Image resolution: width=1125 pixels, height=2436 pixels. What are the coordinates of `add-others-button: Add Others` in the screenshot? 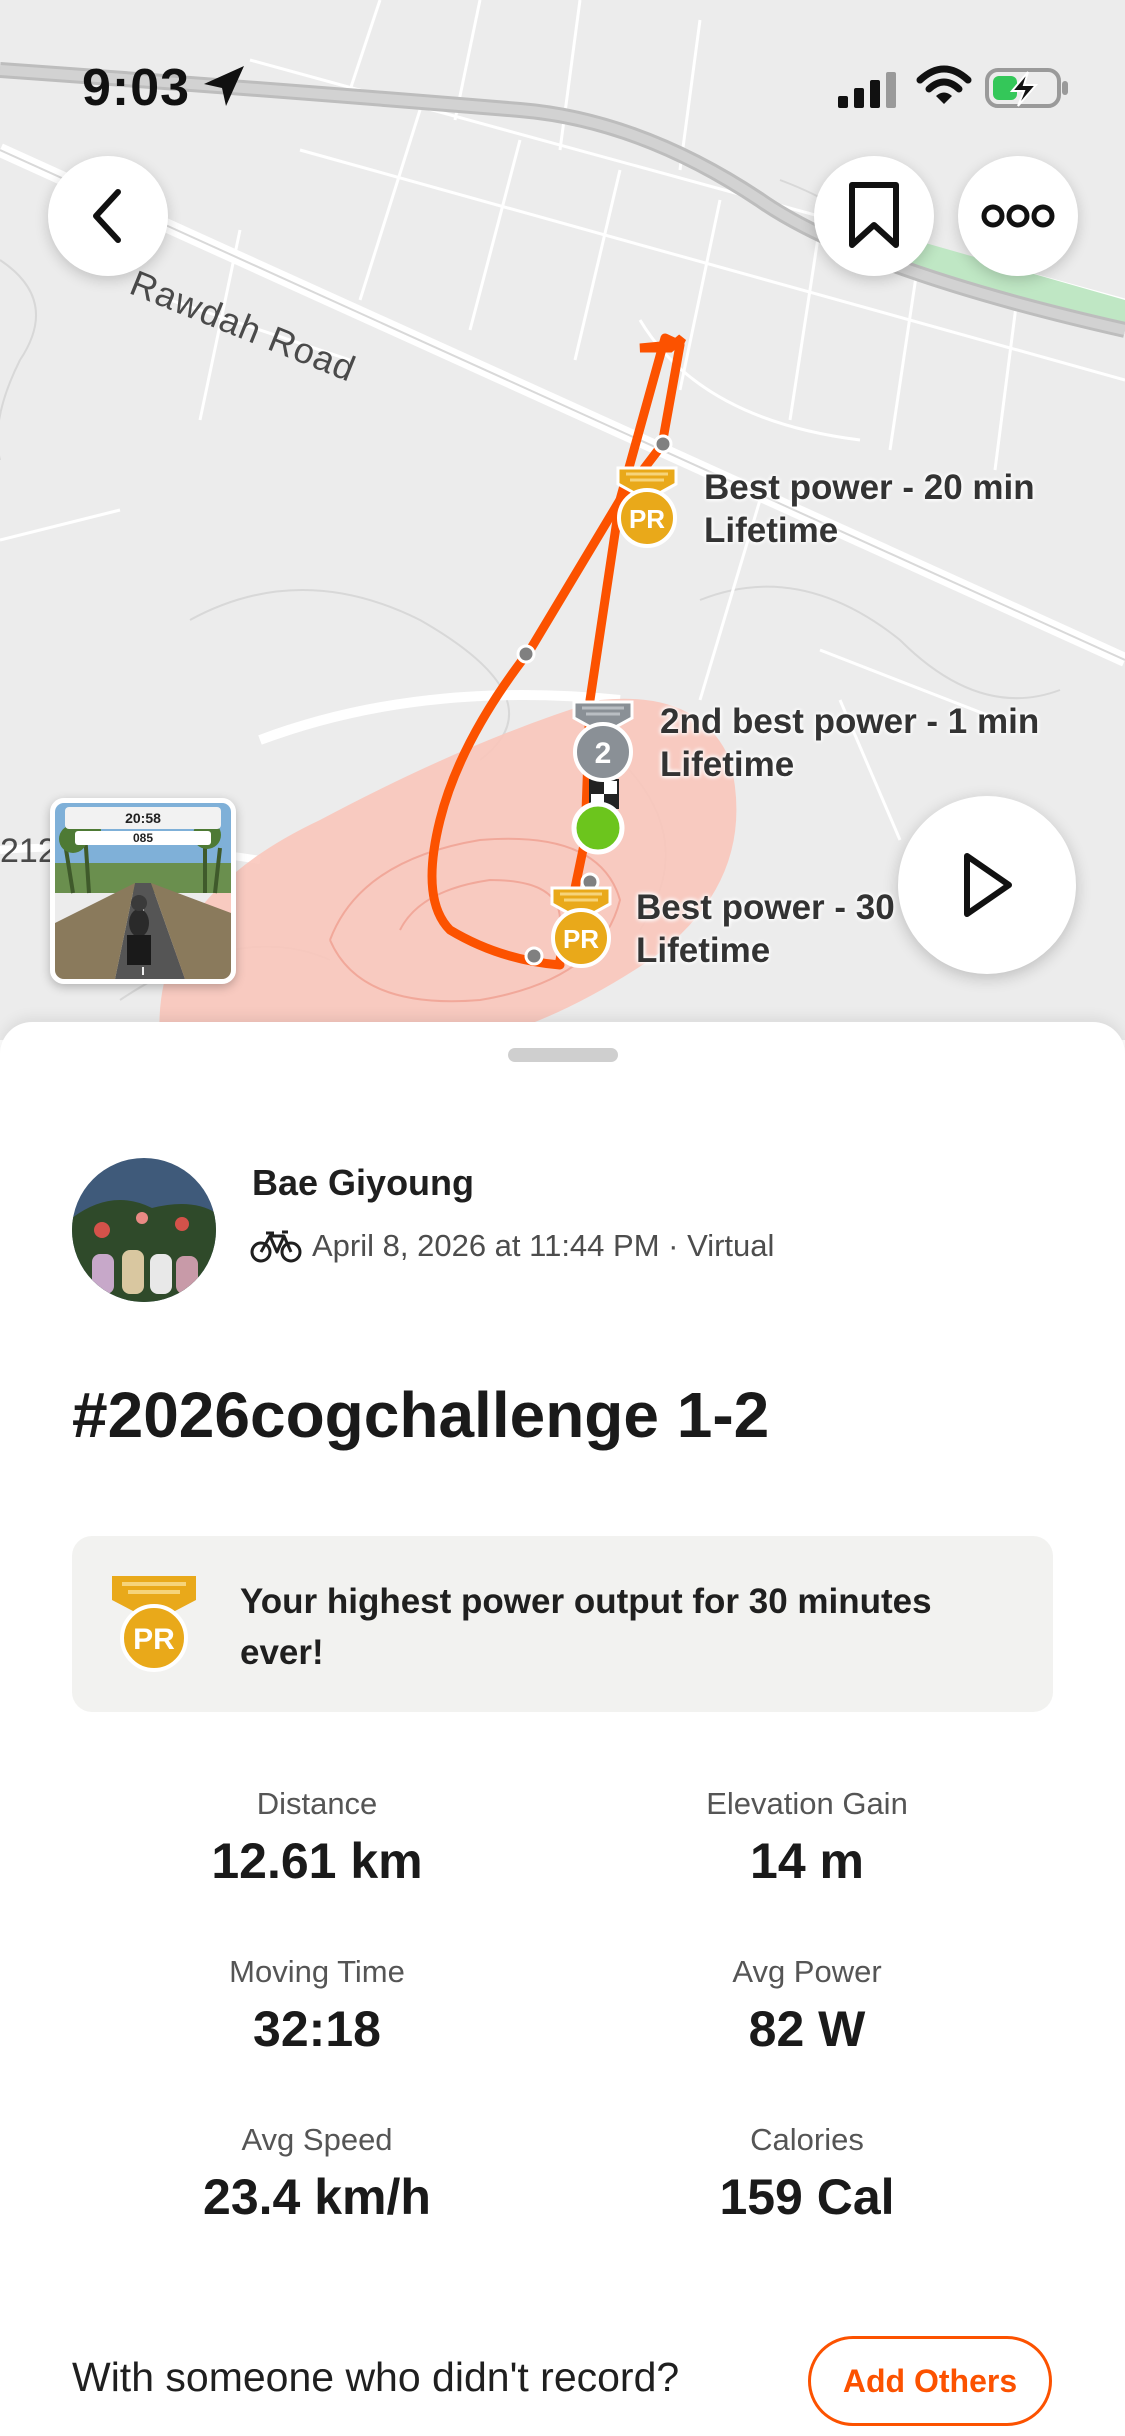 It's located at (930, 2381).